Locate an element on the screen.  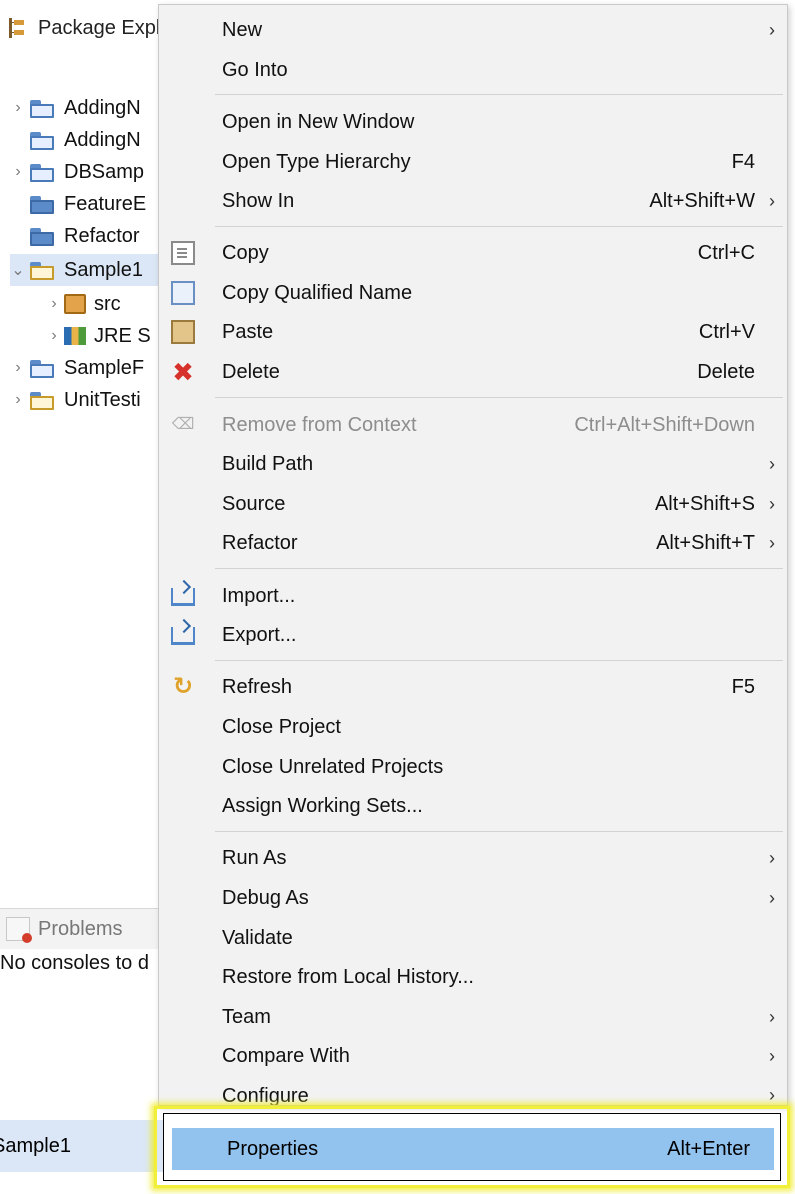
menu-item-label: Configure is located at coordinates (265, 1095).